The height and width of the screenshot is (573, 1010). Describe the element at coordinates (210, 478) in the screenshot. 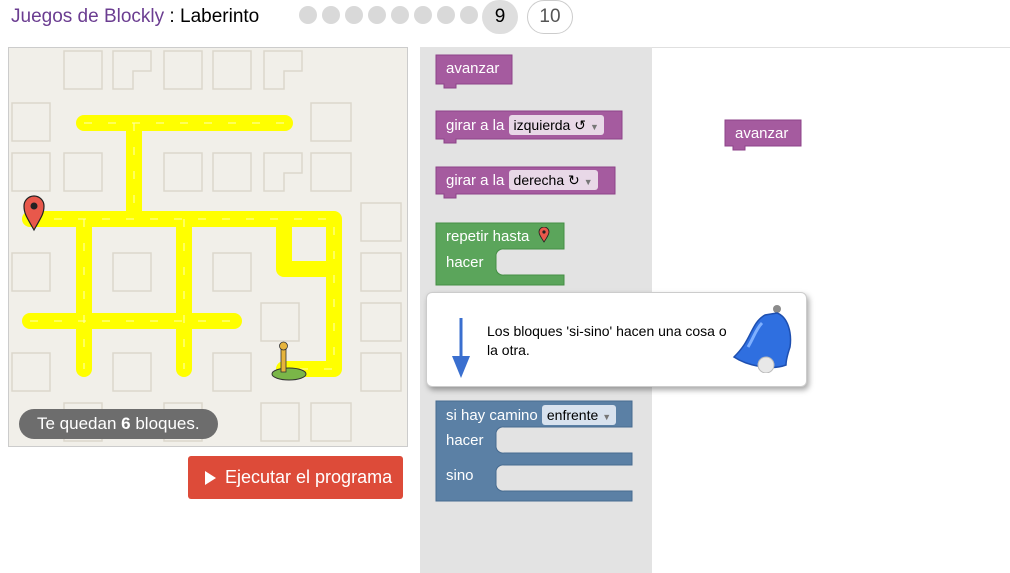

I see `play-icon` at that location.